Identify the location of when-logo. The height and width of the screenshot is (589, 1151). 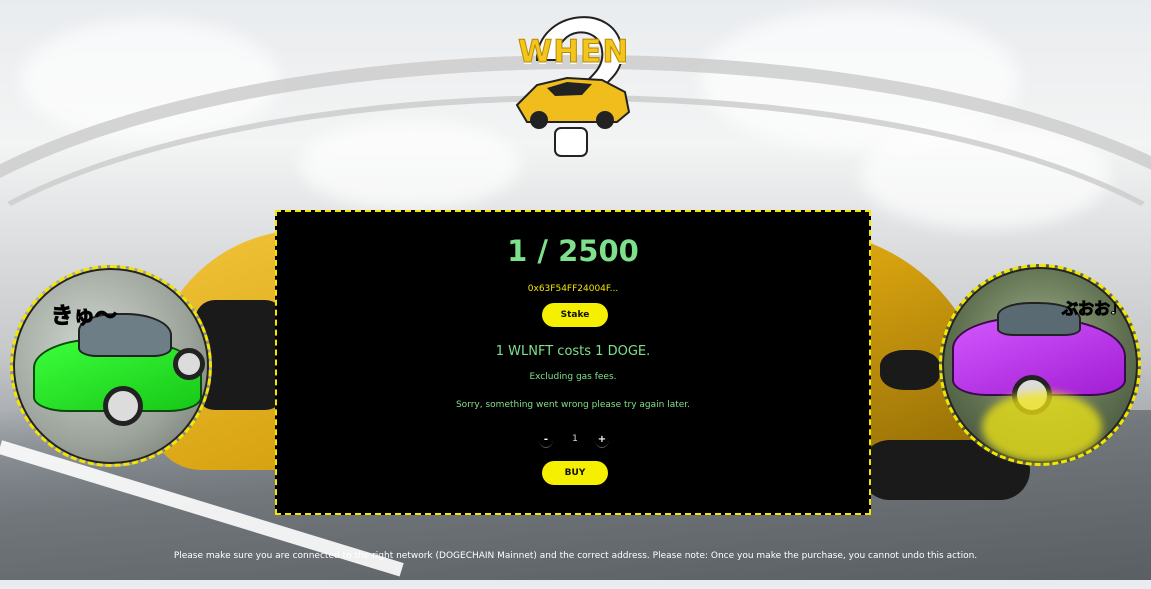
(574, 81).